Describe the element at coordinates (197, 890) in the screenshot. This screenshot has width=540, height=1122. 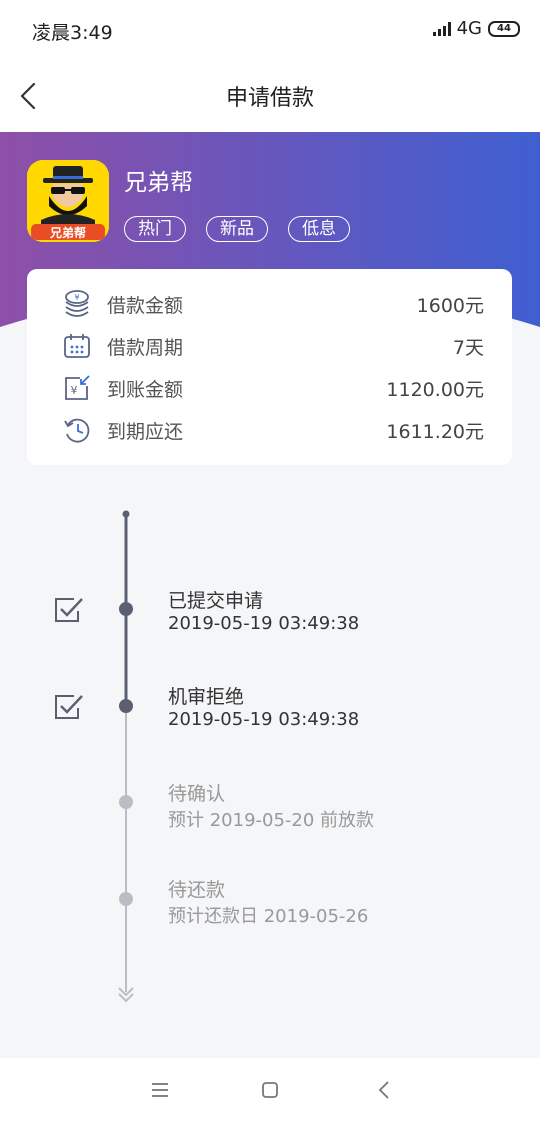
I see `timeline-step-title: 待还款` at that location.